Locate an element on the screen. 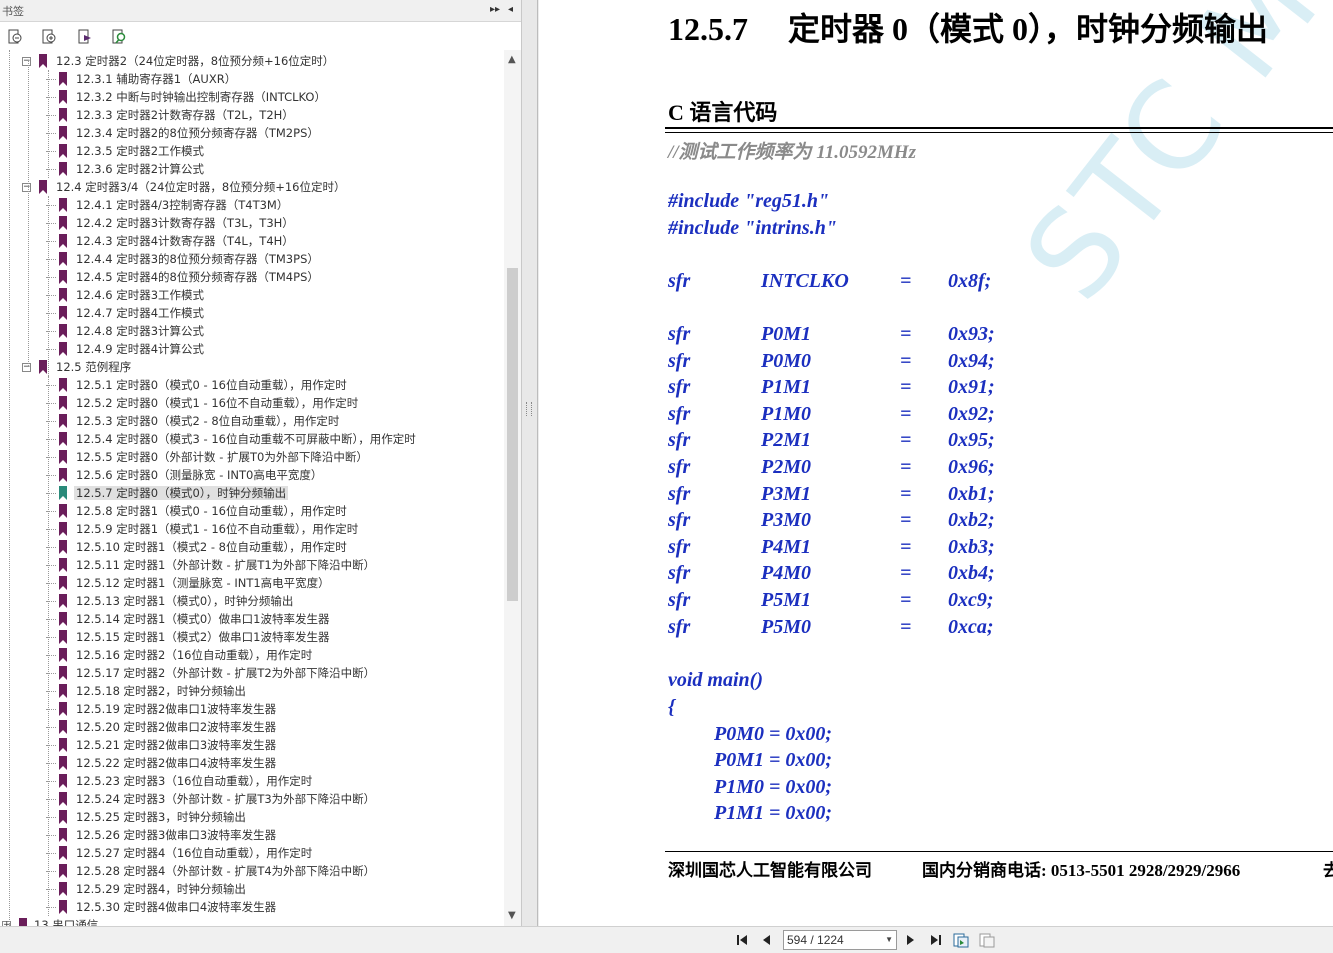 This screenshot has width=1333, height=953. panel-expand-icon: ▸▸ is located at coordinates (495, 9).